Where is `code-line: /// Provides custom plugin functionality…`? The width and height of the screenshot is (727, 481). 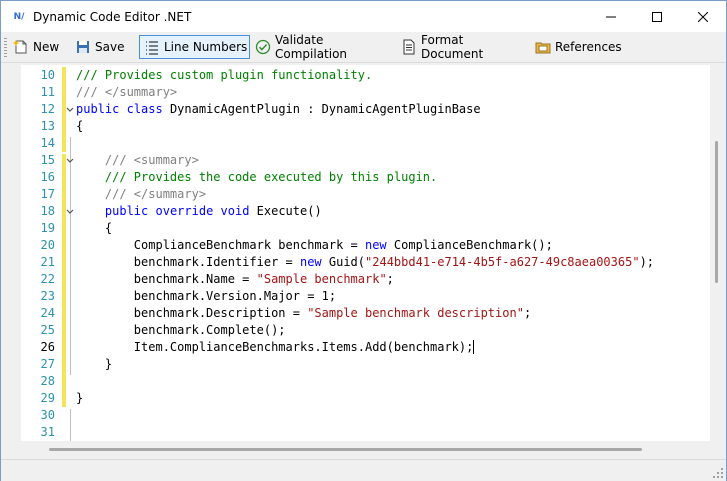 code-line: /// Provides custom plugin functionality… is located at coordinates (224, 75).